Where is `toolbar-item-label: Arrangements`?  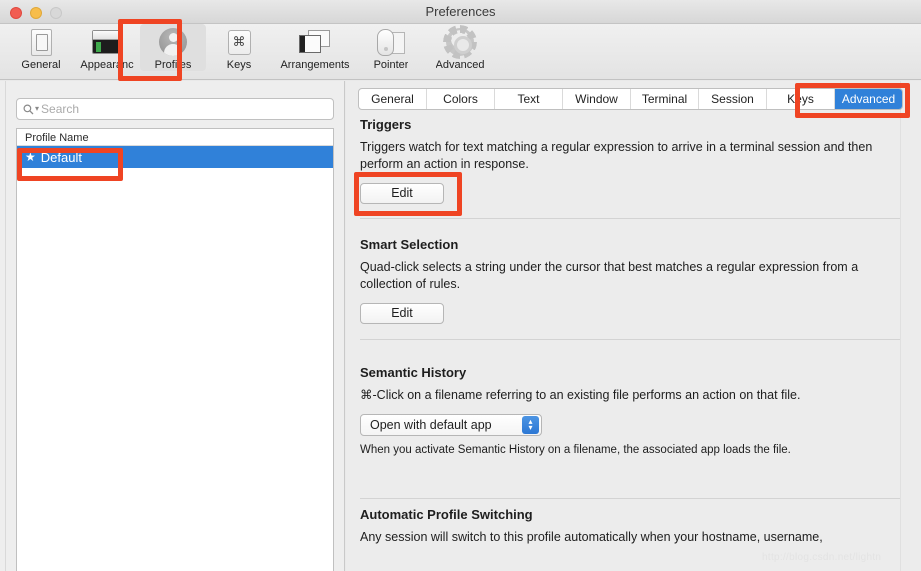 toolbar-item-label: Arrangements is located at coordinates (315, 65).